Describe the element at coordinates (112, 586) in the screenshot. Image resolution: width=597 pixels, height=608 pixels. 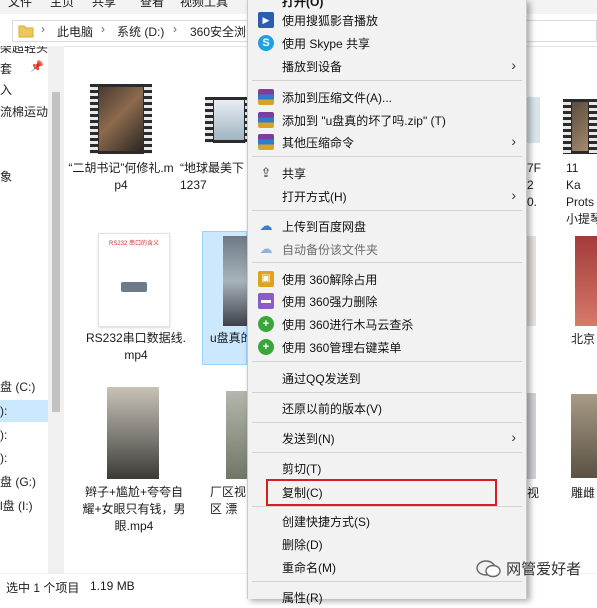
I see `selection-size: 1.19 MB` at that location.